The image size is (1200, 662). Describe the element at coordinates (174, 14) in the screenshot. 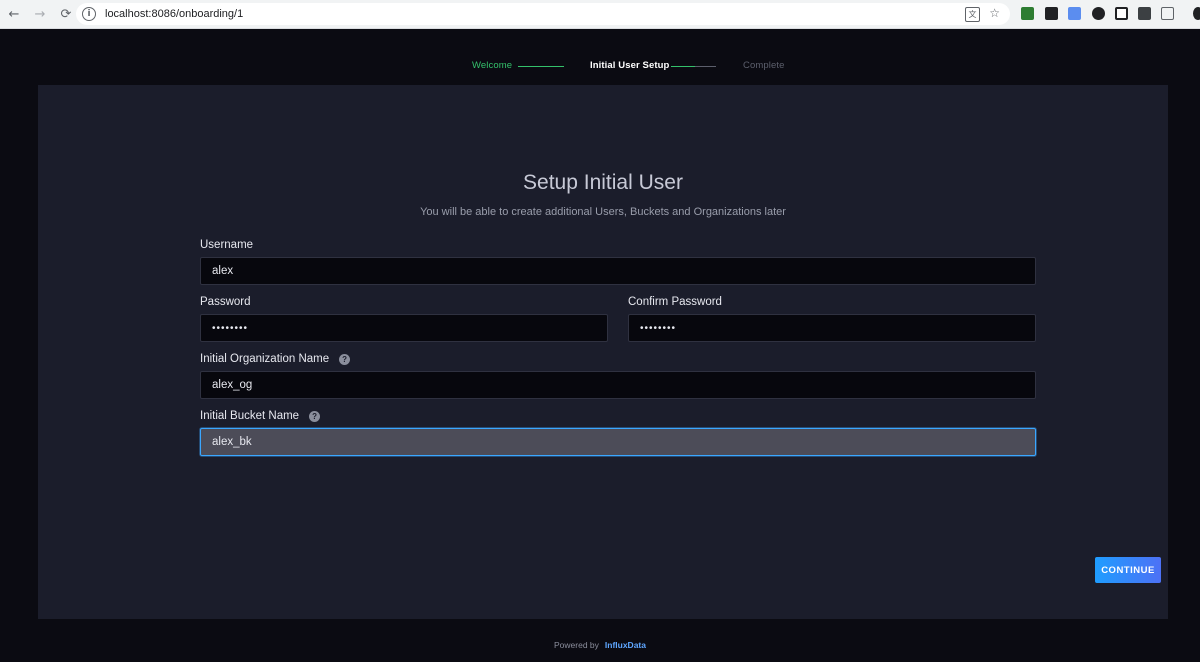

I see `address-url: localhost:8086/onboarding/1` at that location.